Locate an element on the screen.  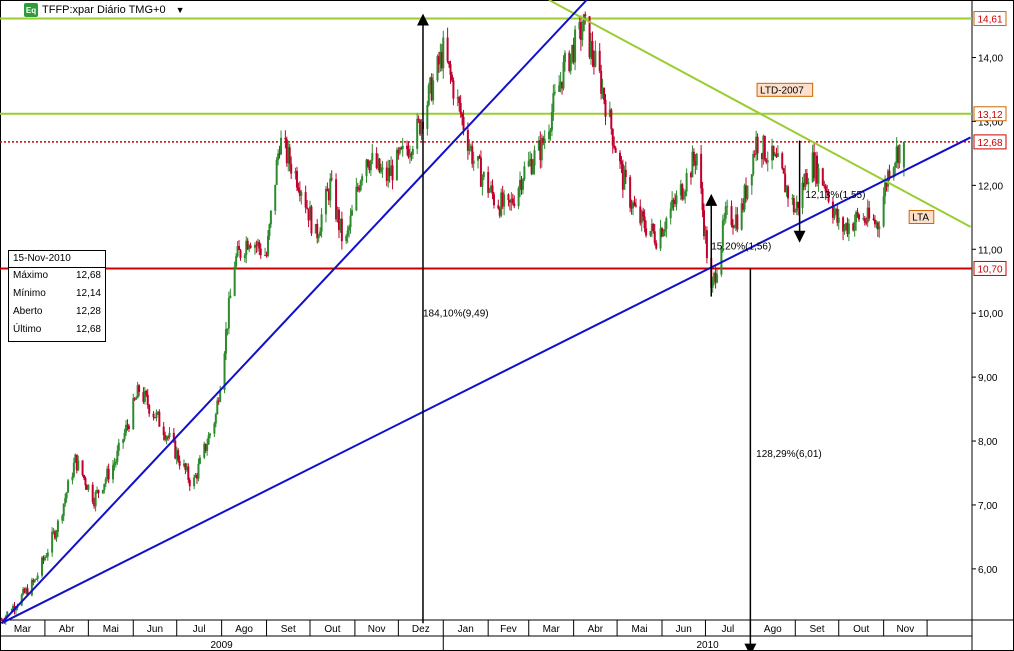
chart-title: TFFP:xpar Diário TMG+0 is located at coordinates (104, 10).